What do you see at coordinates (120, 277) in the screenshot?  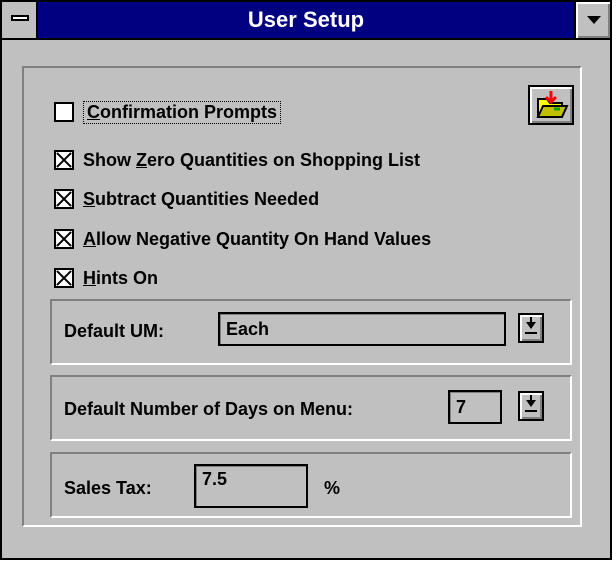 I see `checkbox-label: Hints On` at bounding box center [120, 277].